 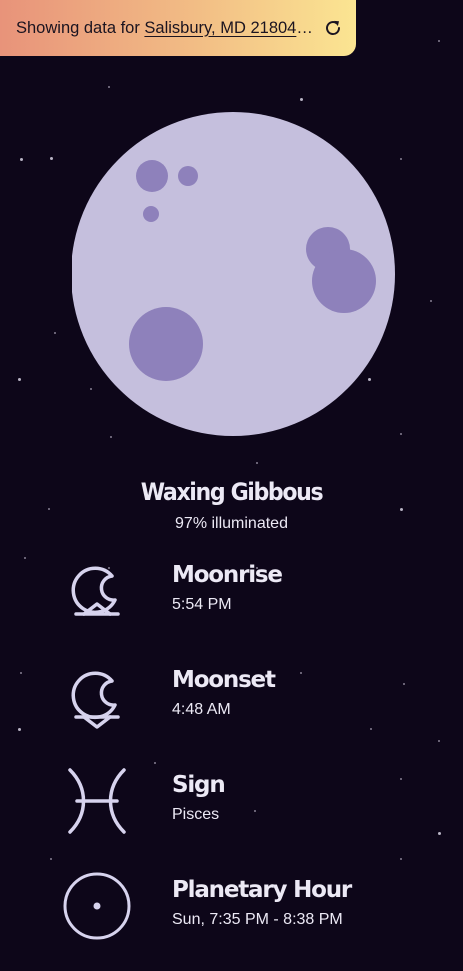 What do you see at coordinates (231, 523) in the screenshot?
I see `moon-illumination: 97% illuminated` at bounding box center [231, 523].